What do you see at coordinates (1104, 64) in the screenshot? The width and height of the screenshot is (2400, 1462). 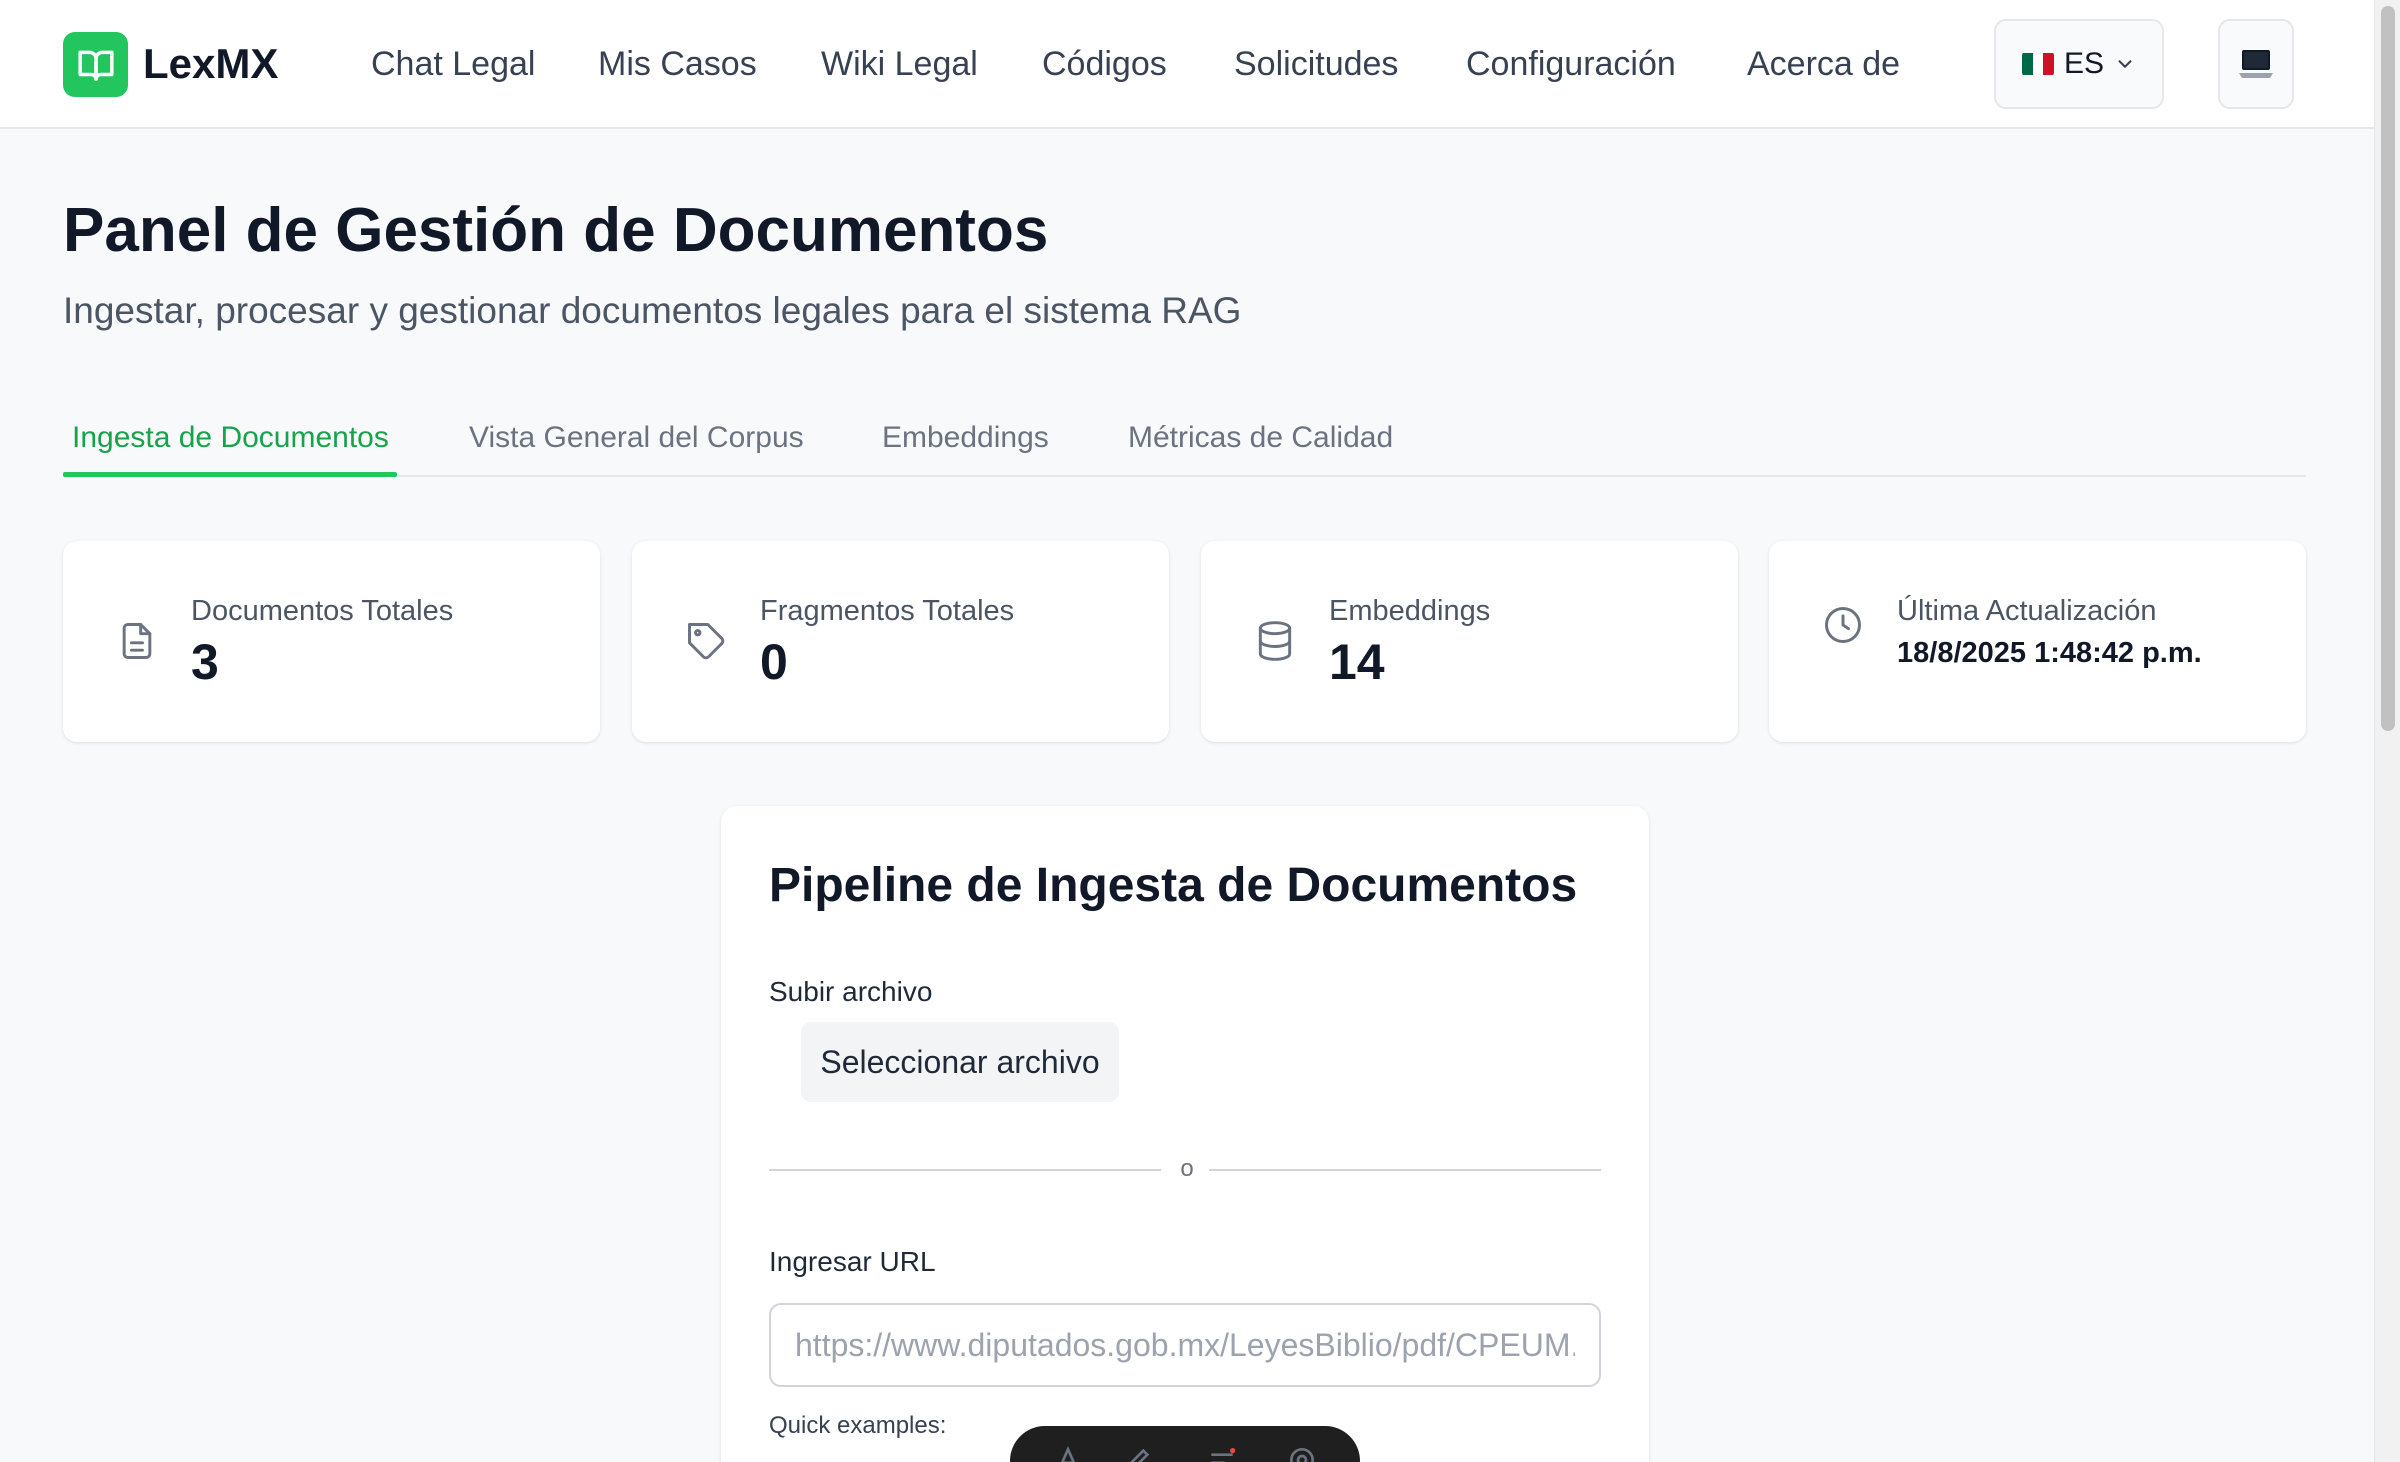 I see `nav-item-codigos: Códigos` at bounding box center [1104, 64].